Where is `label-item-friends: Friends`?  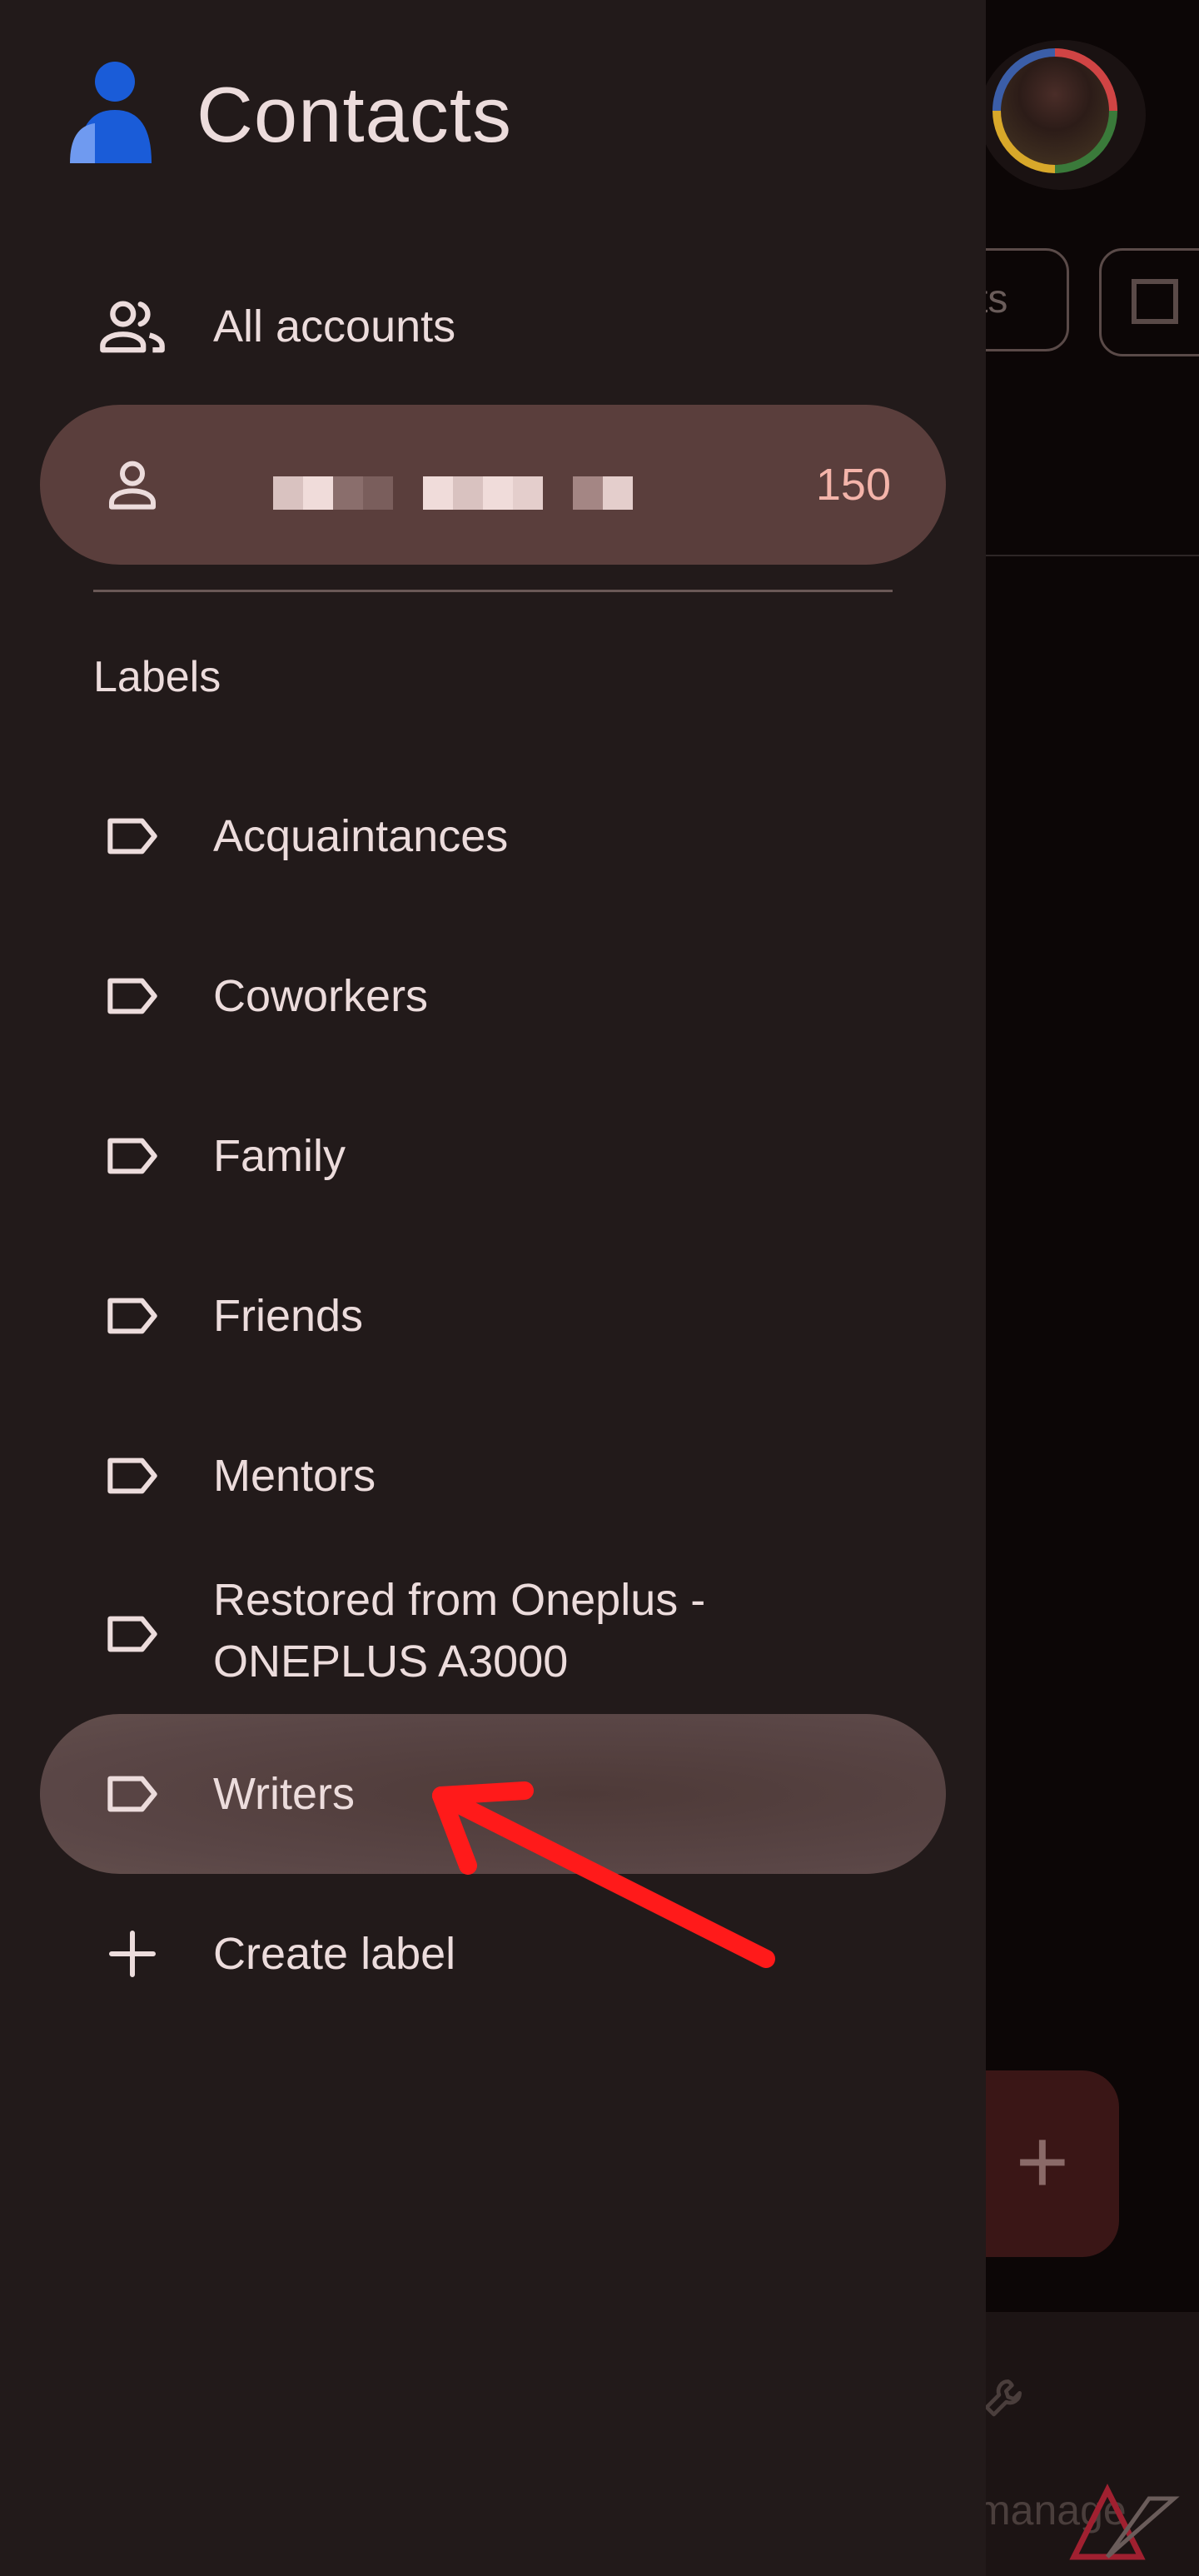 label-item-friends: Friends is located at coordinates (493, 1316).